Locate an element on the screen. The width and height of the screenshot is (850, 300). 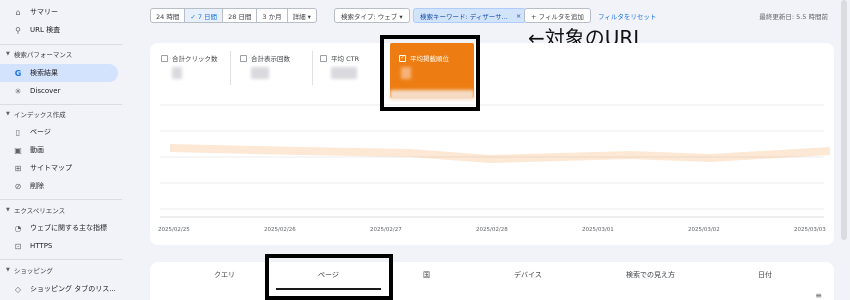
date-range-24h: 24 時間 is located at coordinates (168, 15).